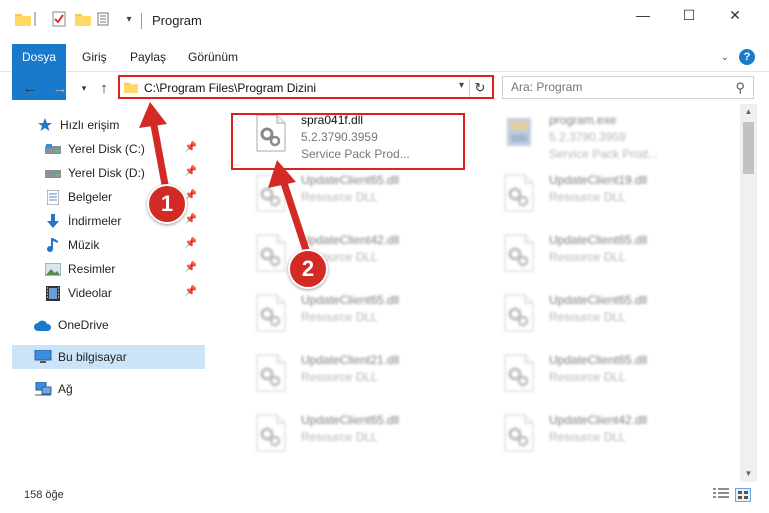 The height and width of the screenshot is (513, 769). Describe the element at coordinates (167, 204) in the screenshot. I see `callout-badge-1: 1` at that location.